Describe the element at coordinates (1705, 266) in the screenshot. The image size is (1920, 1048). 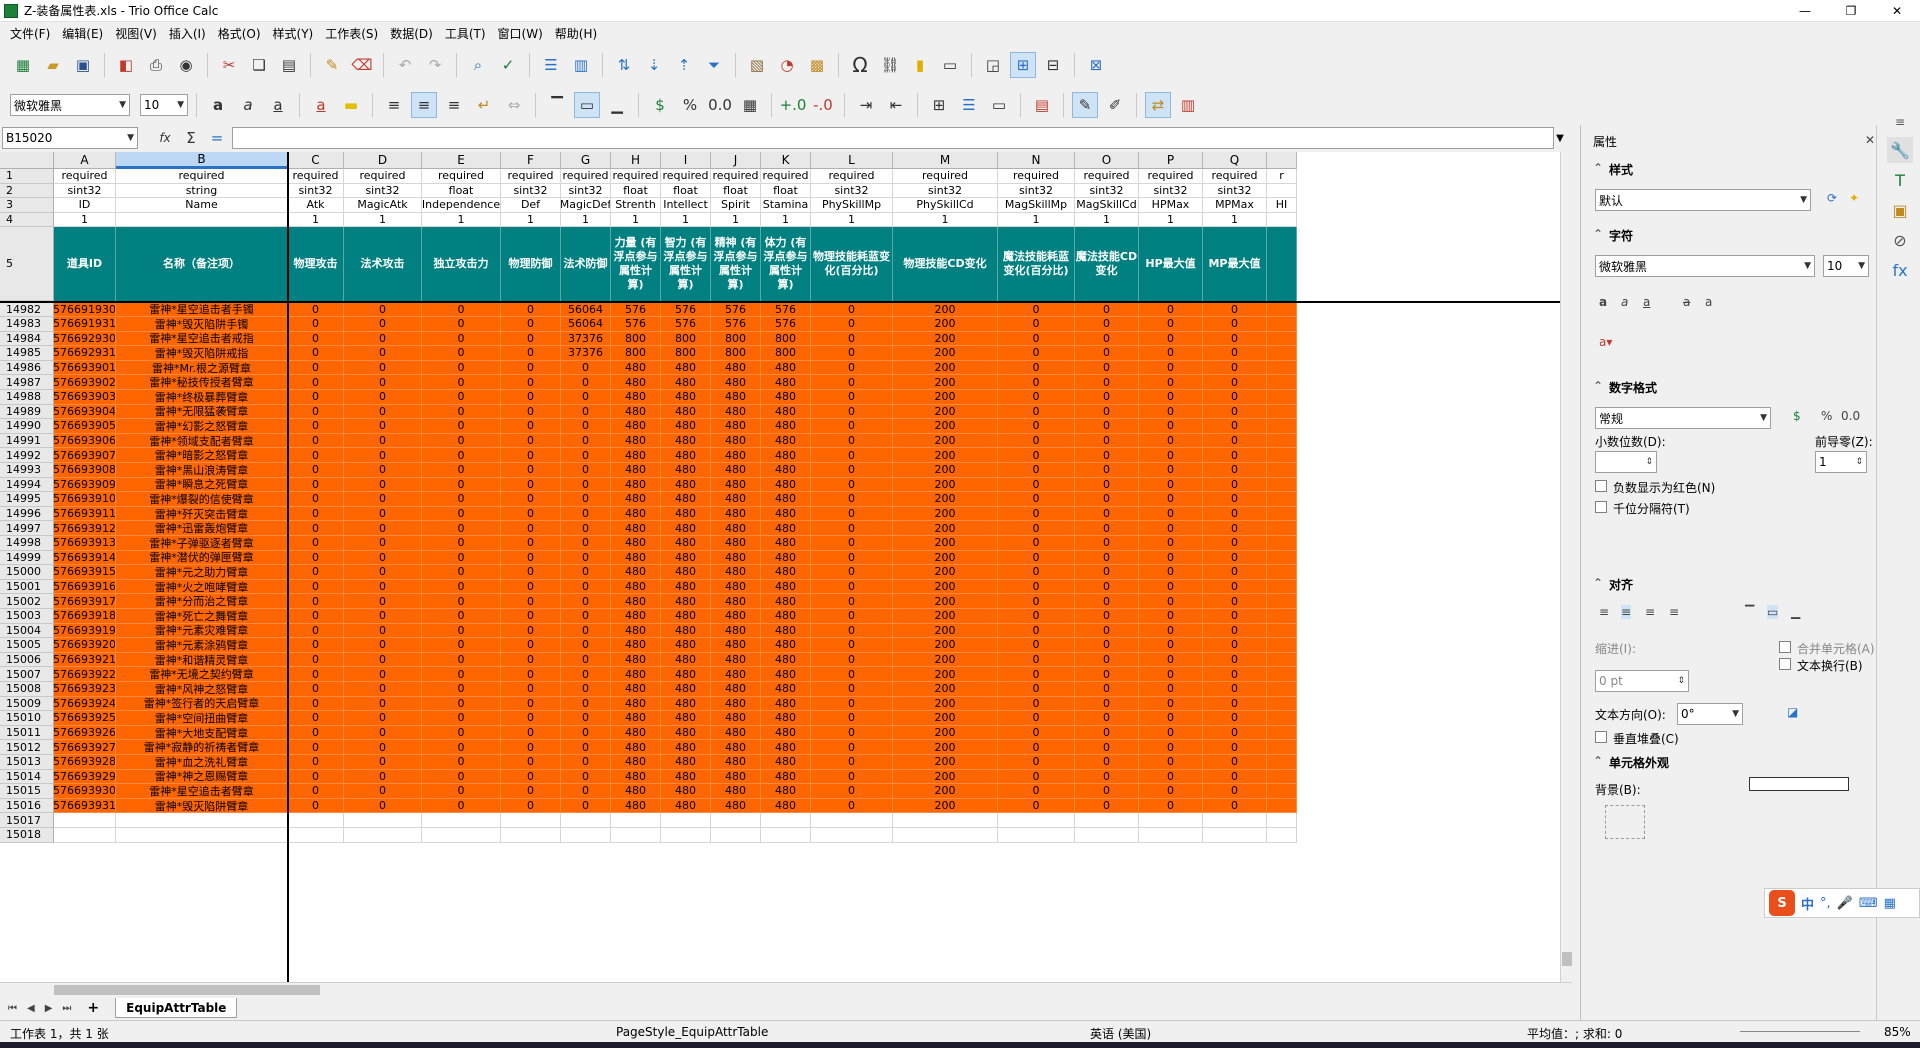
I see `sidebar-font-select: 微软雅黑 ▼` at that location.